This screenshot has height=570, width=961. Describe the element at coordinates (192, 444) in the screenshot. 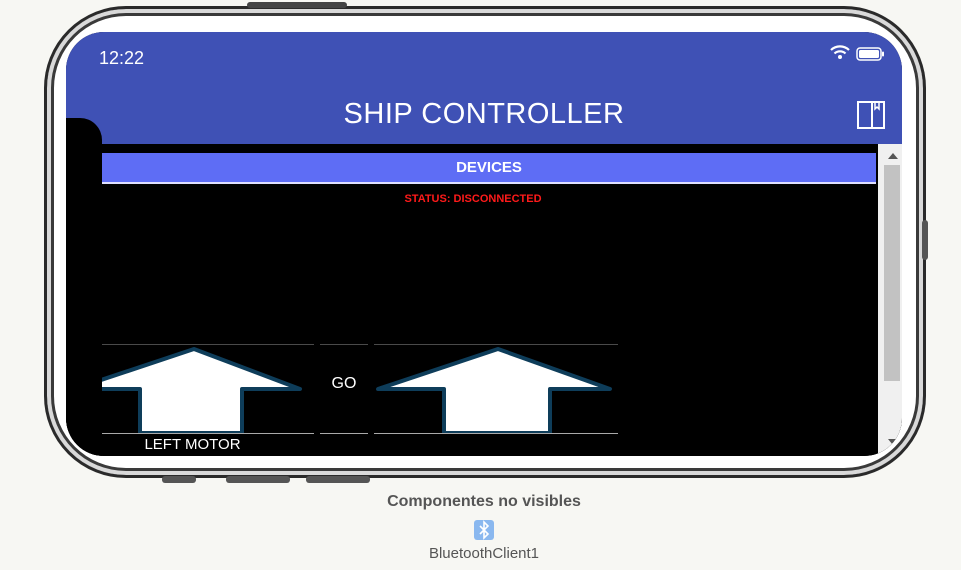

I see `left-motor-label: LEFT MOTOR` at that location.